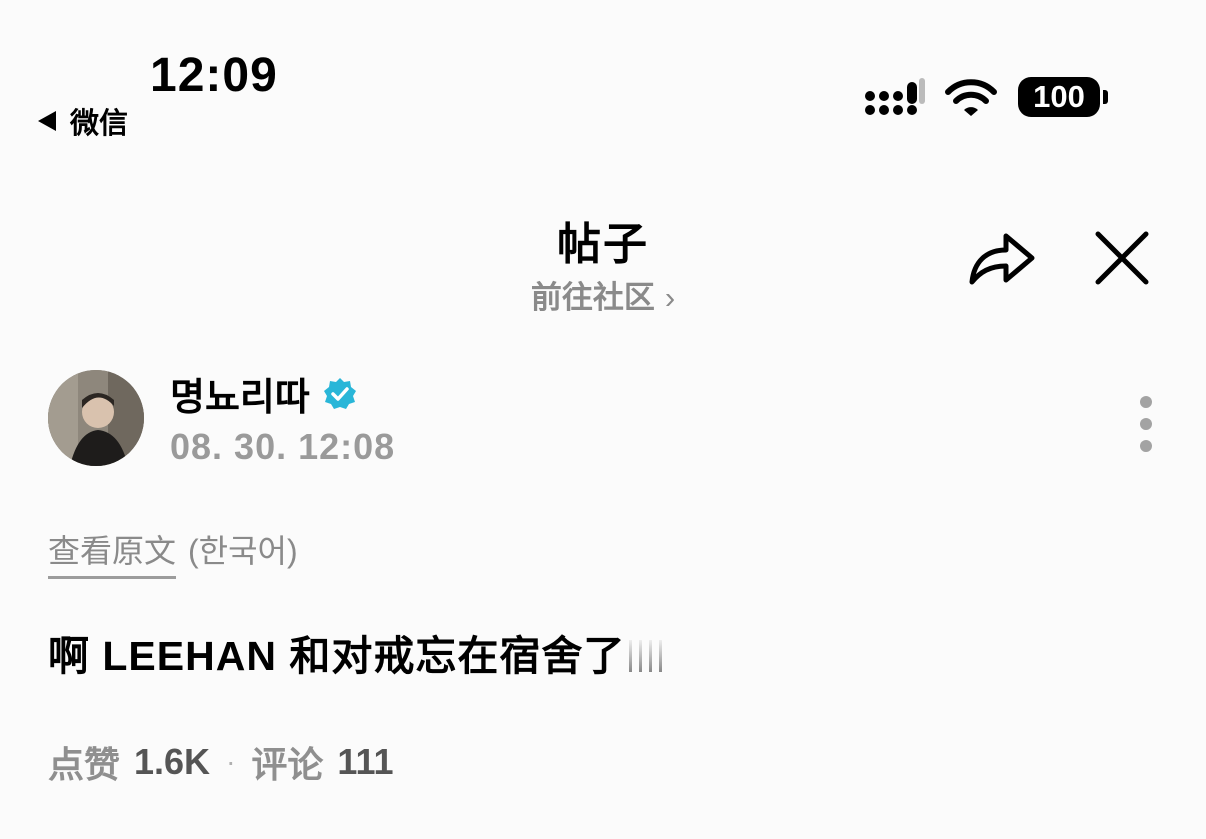 The height and width of the screenshot is (839, 1206). Describe the element at coordinates (971, 97) in the screenshot. I see `wifi-icon` at that location.